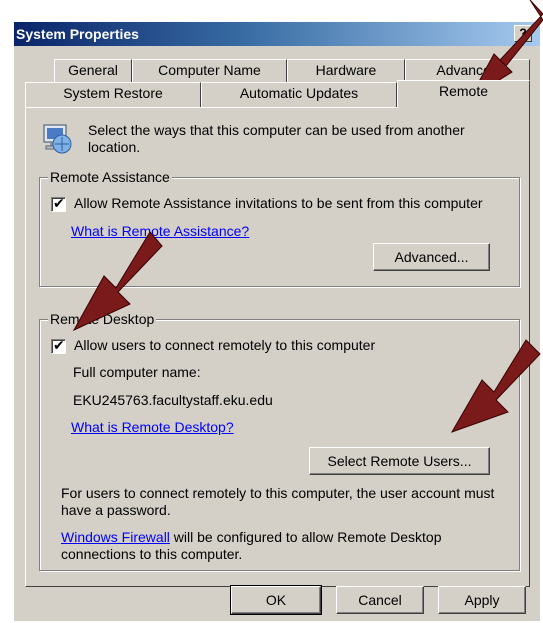  Describe the element at coordinates (117, 281) in the screenshot. I see `arrow-to-remote-desktop-checkbox-icon` at that location.